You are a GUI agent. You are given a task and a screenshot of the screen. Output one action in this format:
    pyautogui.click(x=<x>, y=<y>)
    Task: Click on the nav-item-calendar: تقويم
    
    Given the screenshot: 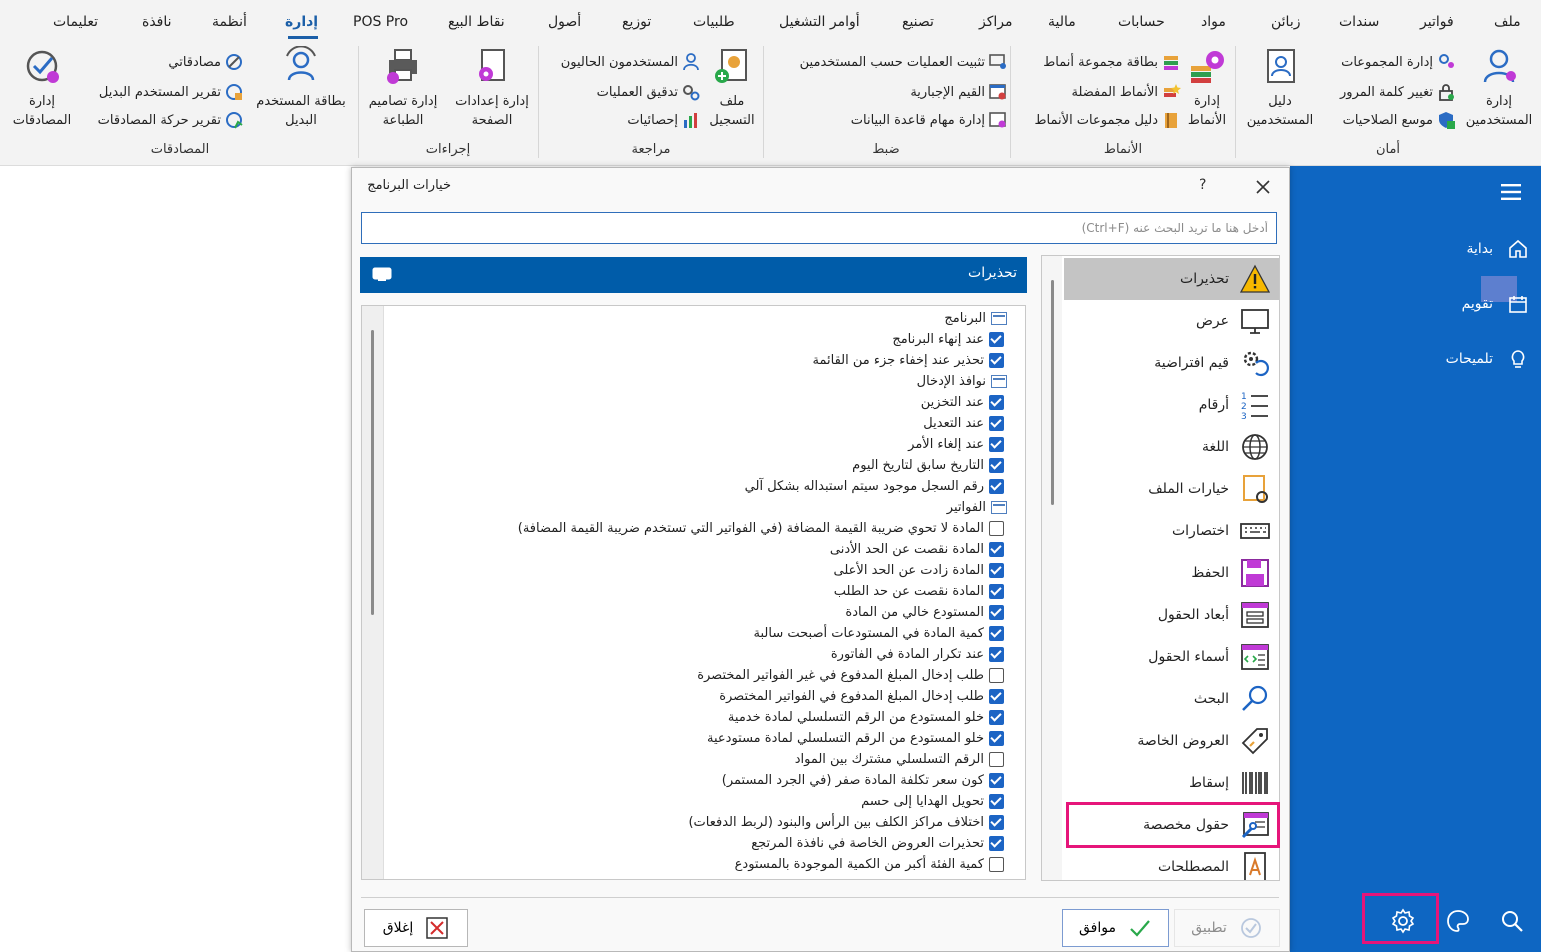 What is the action you would take?
    pyautogui.click(x=1495, y=304)
    